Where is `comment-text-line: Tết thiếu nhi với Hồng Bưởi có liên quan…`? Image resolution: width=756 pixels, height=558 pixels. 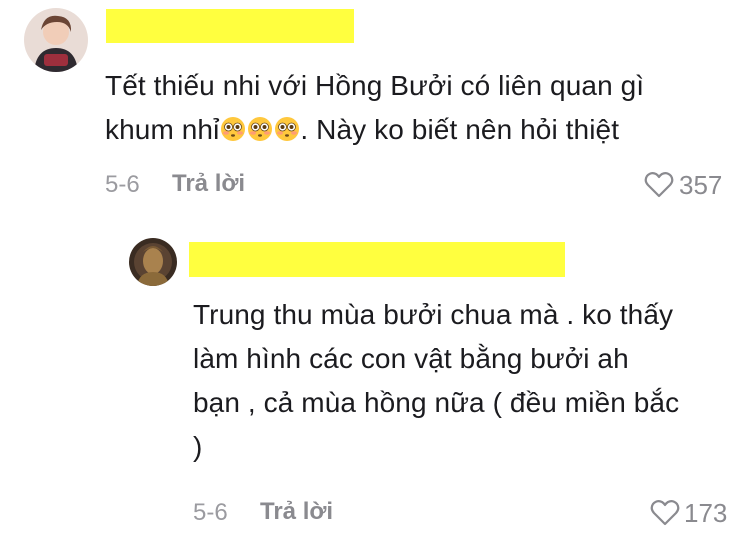
comment-text-line: Tết thiếu nhi với Hồng Bưởi có liên quan… is located at coordinates (375, 85).